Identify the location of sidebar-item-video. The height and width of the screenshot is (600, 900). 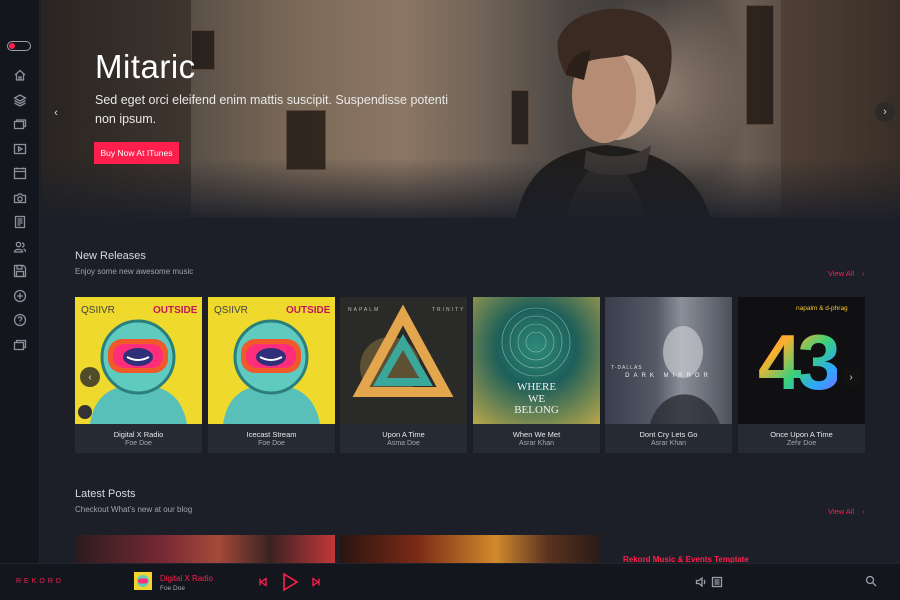
(20, 149).